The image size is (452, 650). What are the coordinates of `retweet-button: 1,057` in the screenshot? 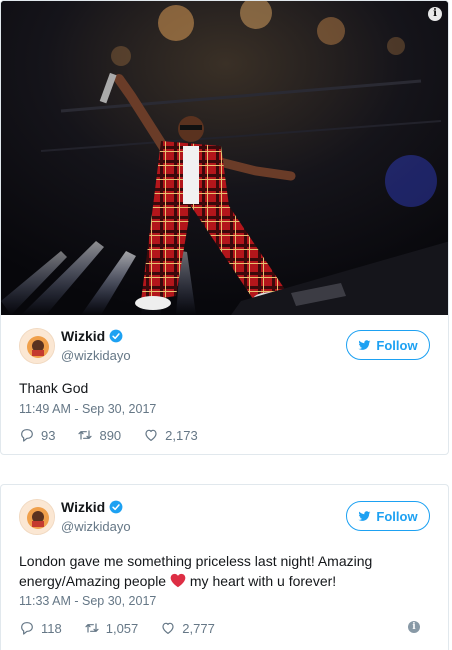 It's located at (111, 628).